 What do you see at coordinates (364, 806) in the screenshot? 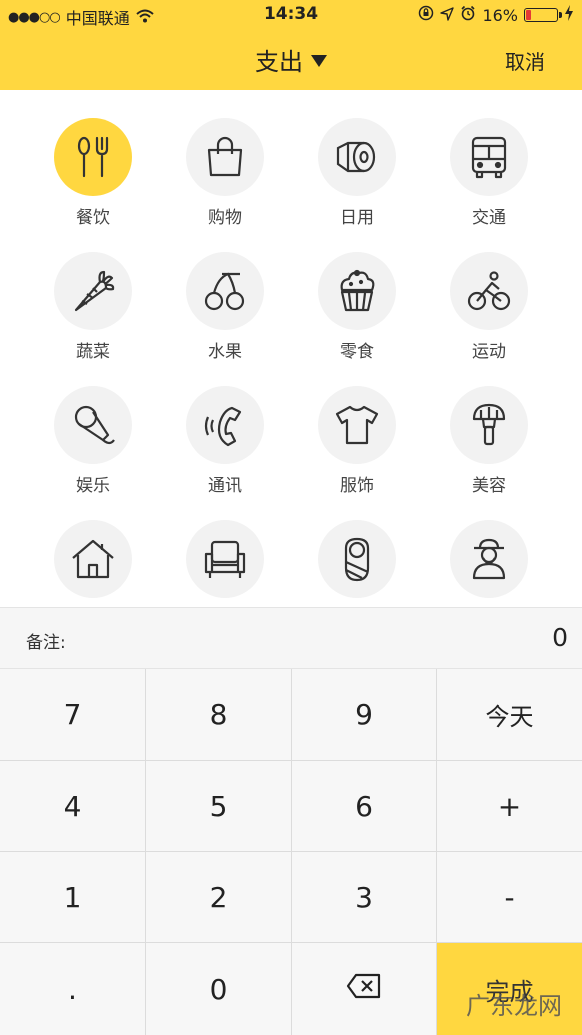
I see `key-6: 6` at bounding box center [364, 806].